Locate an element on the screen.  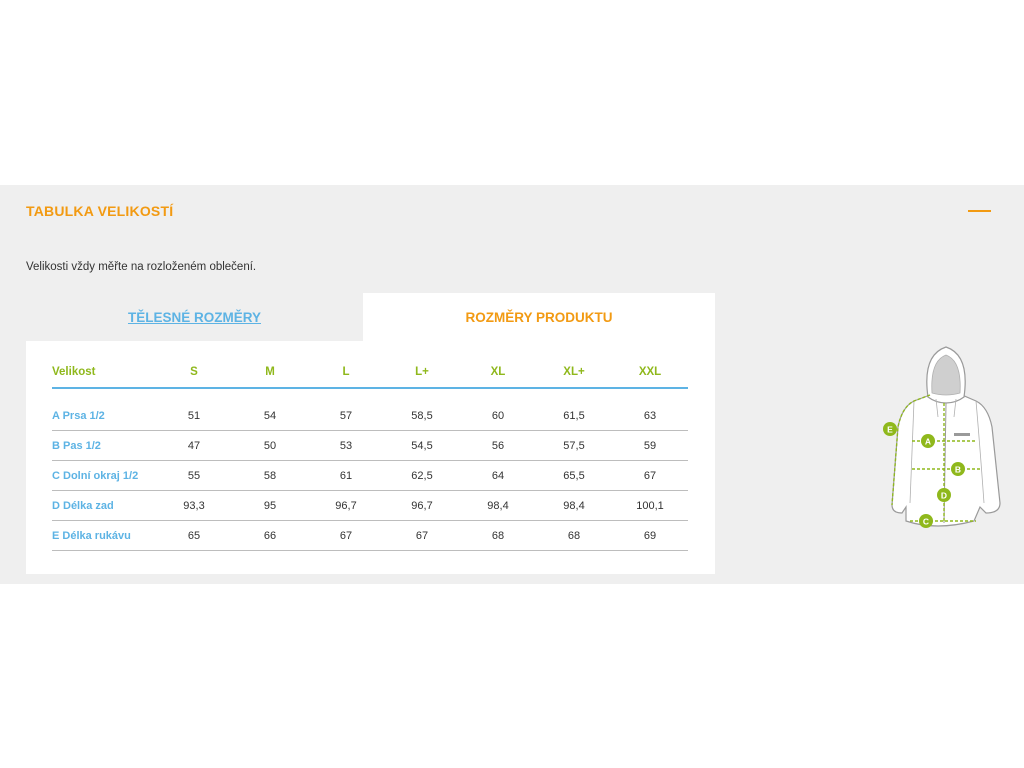
marker-d: D is located at coordinates (944, 495).